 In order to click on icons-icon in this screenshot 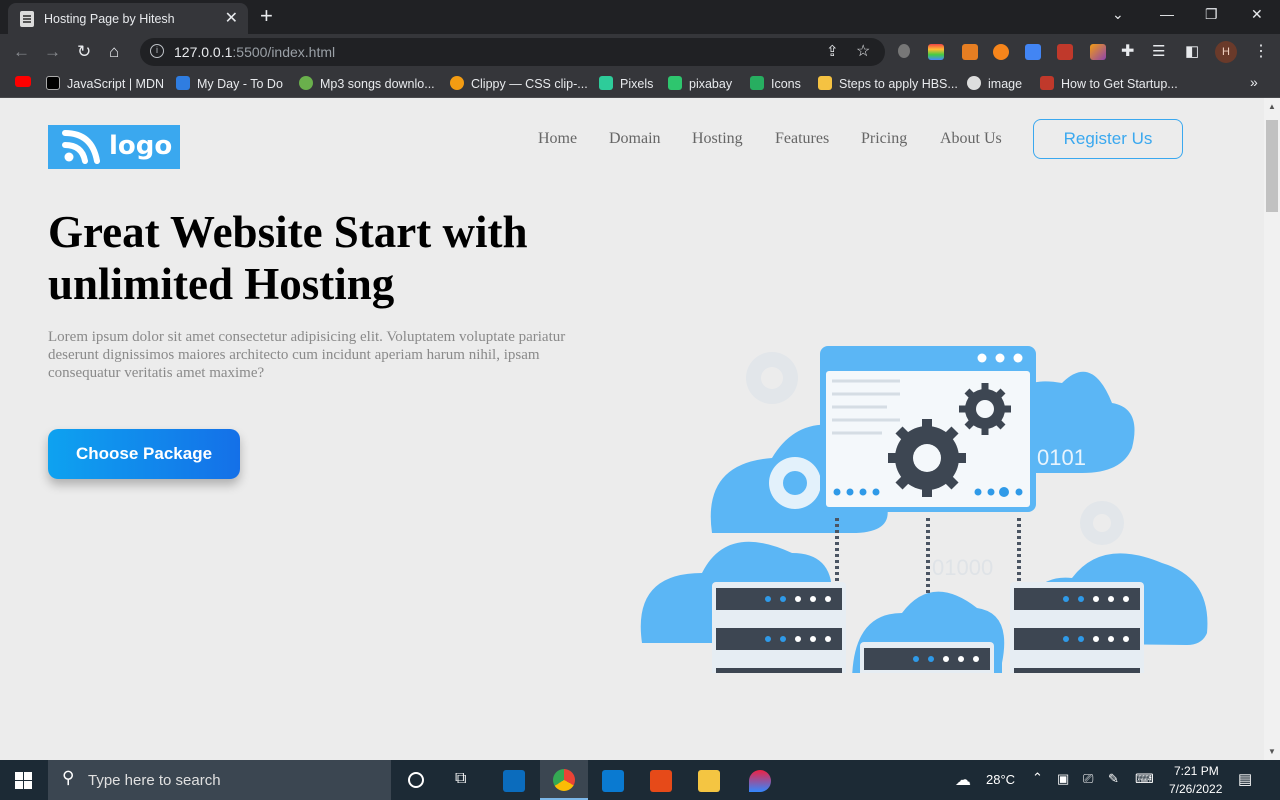, I will do `click(757, 83)`.